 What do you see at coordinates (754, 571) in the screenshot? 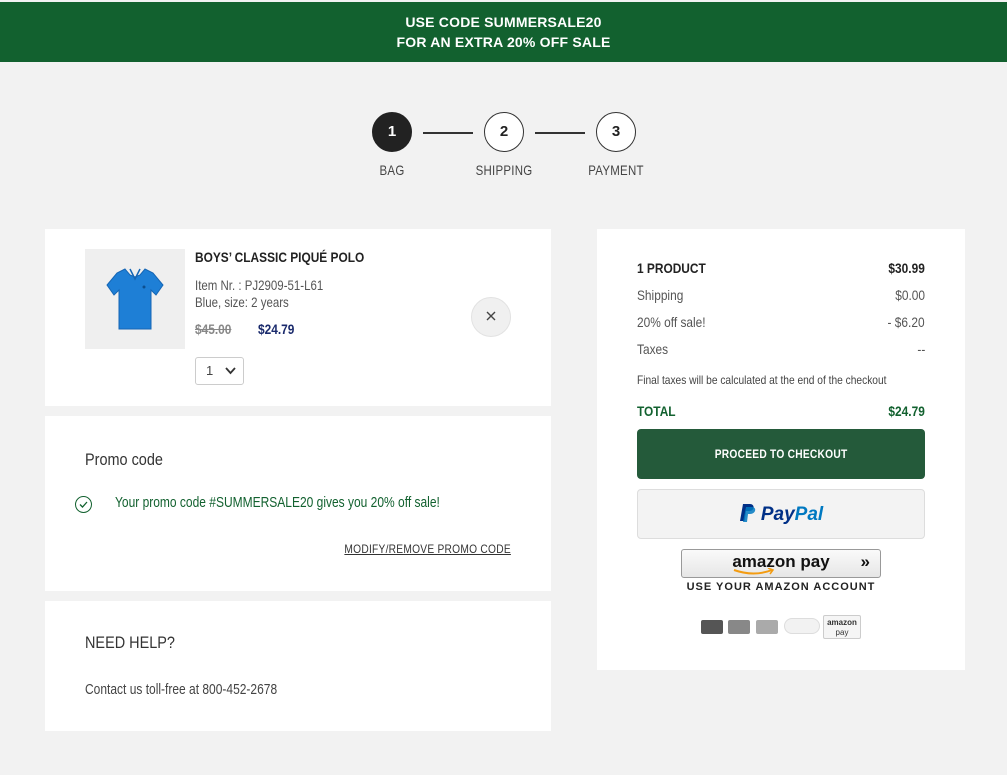
I see `amazon-smile-icon` at bounding box center [754, 571].